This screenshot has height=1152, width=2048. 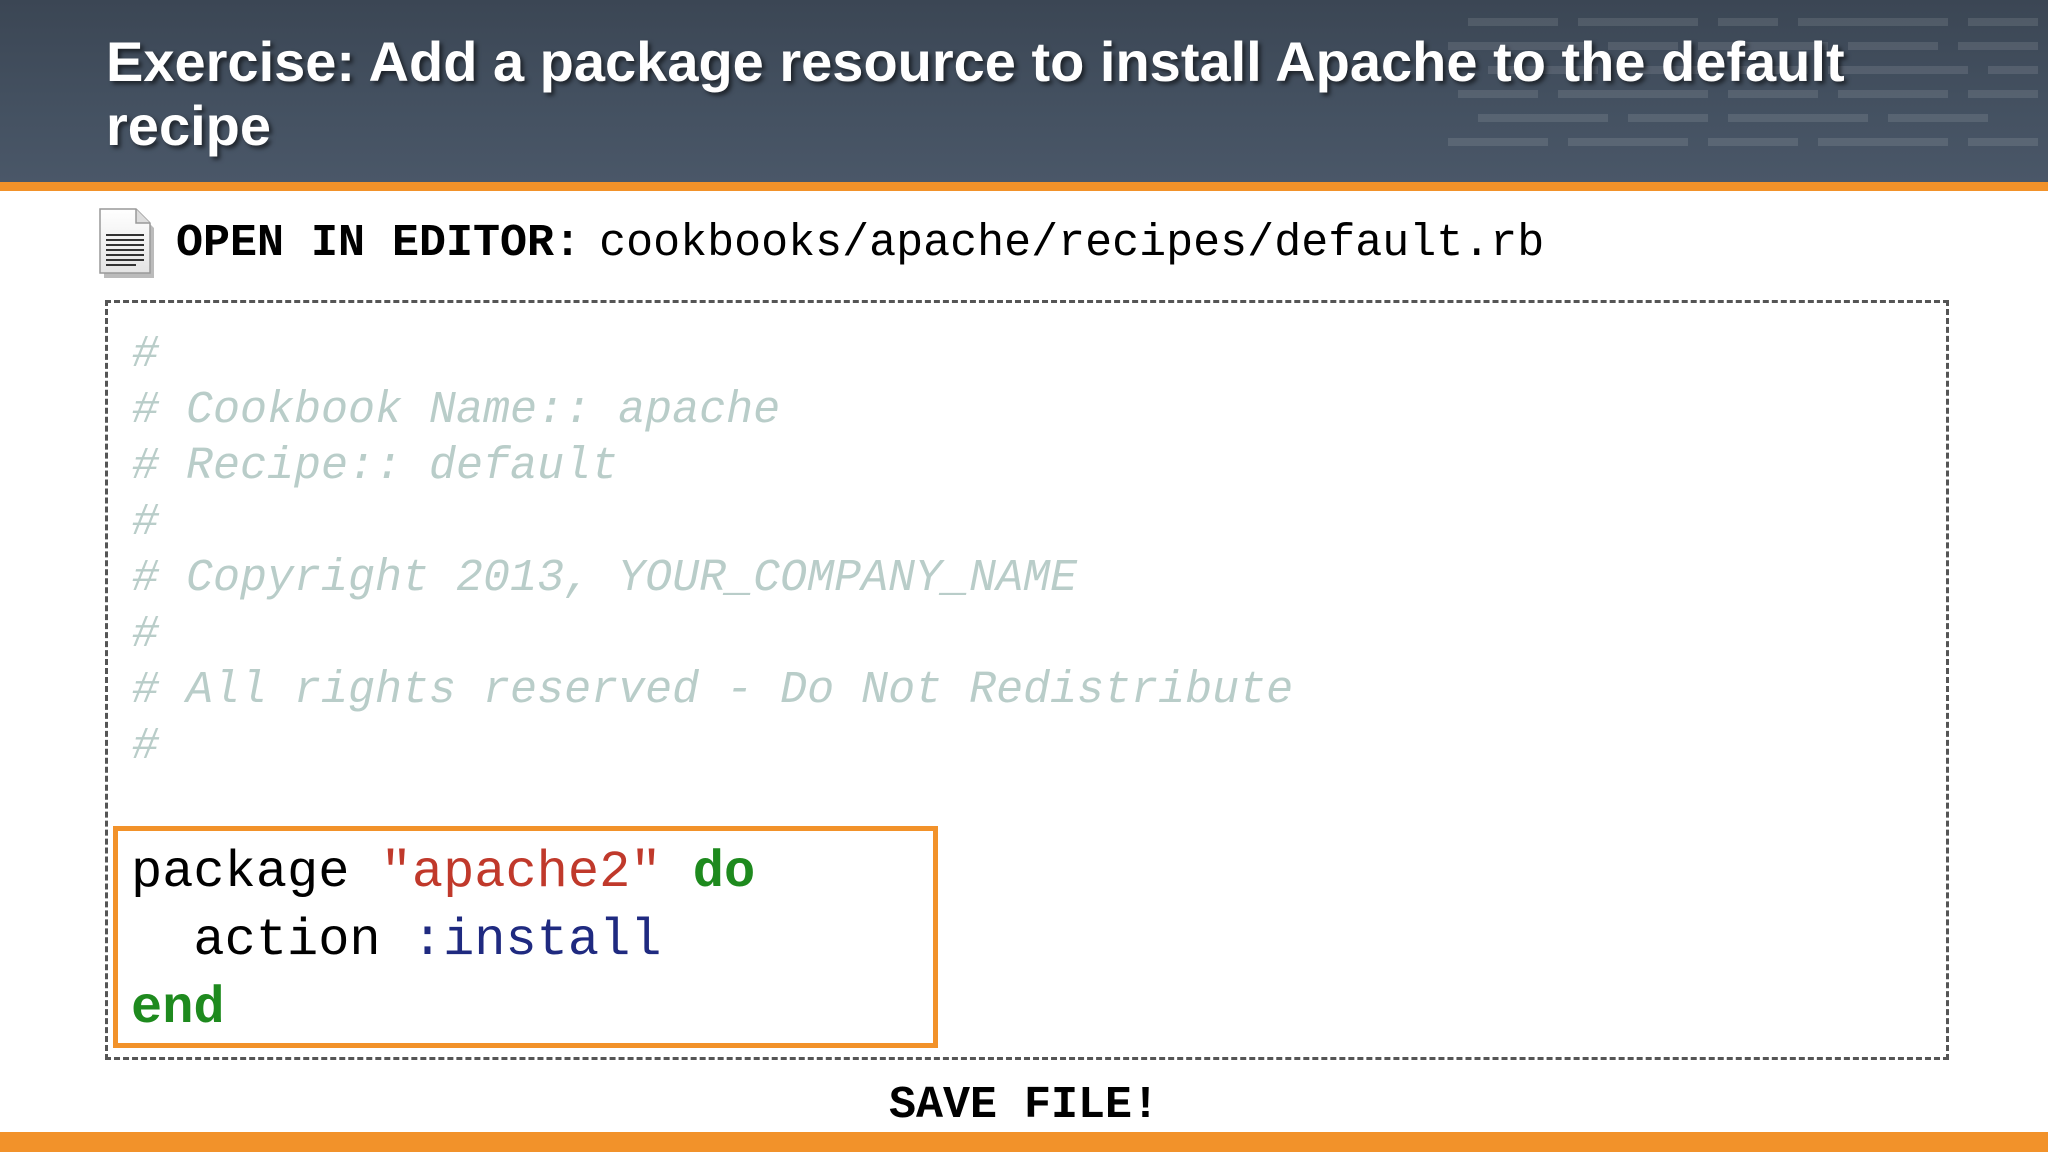 I want to click on end-keyword: end, so click(x=178, y=1008).